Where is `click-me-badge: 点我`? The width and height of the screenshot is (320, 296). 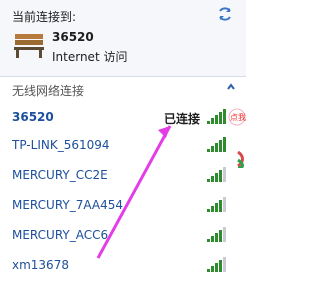 click-me-badge: 点我 is located at coordinates (237, 117).